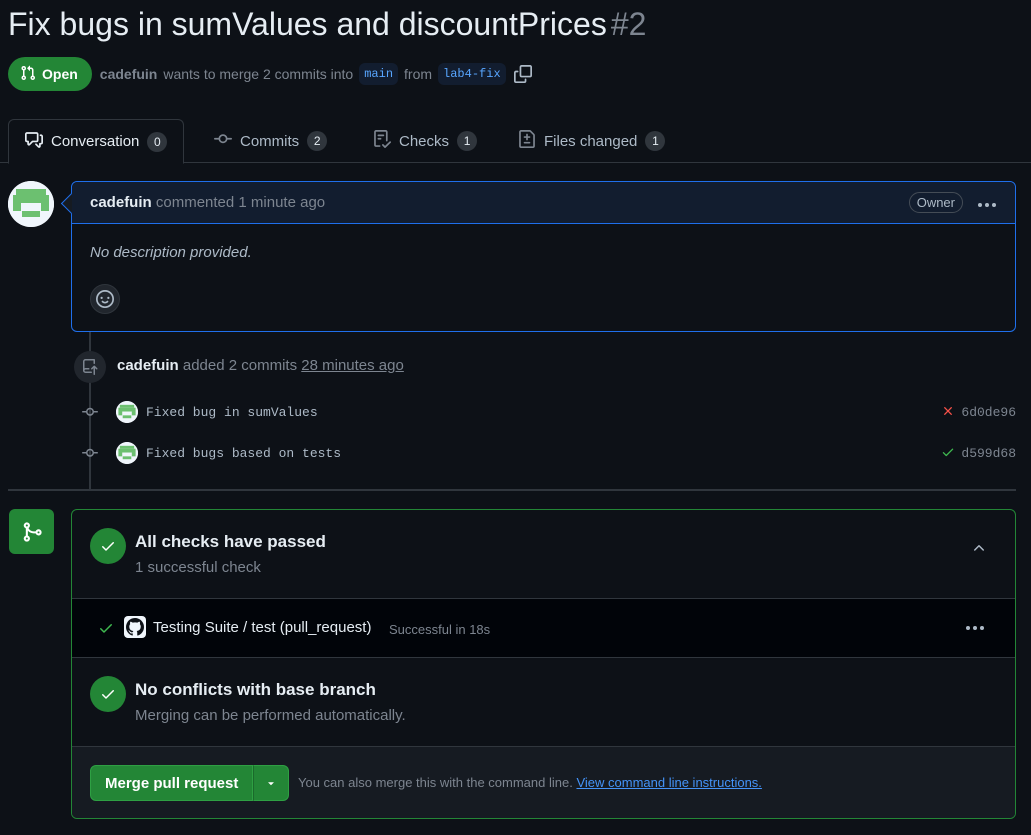 Image resolution: width=1031 pixels, height=835 pixels. I want to click on state-badge: Open, so click(50, 74).